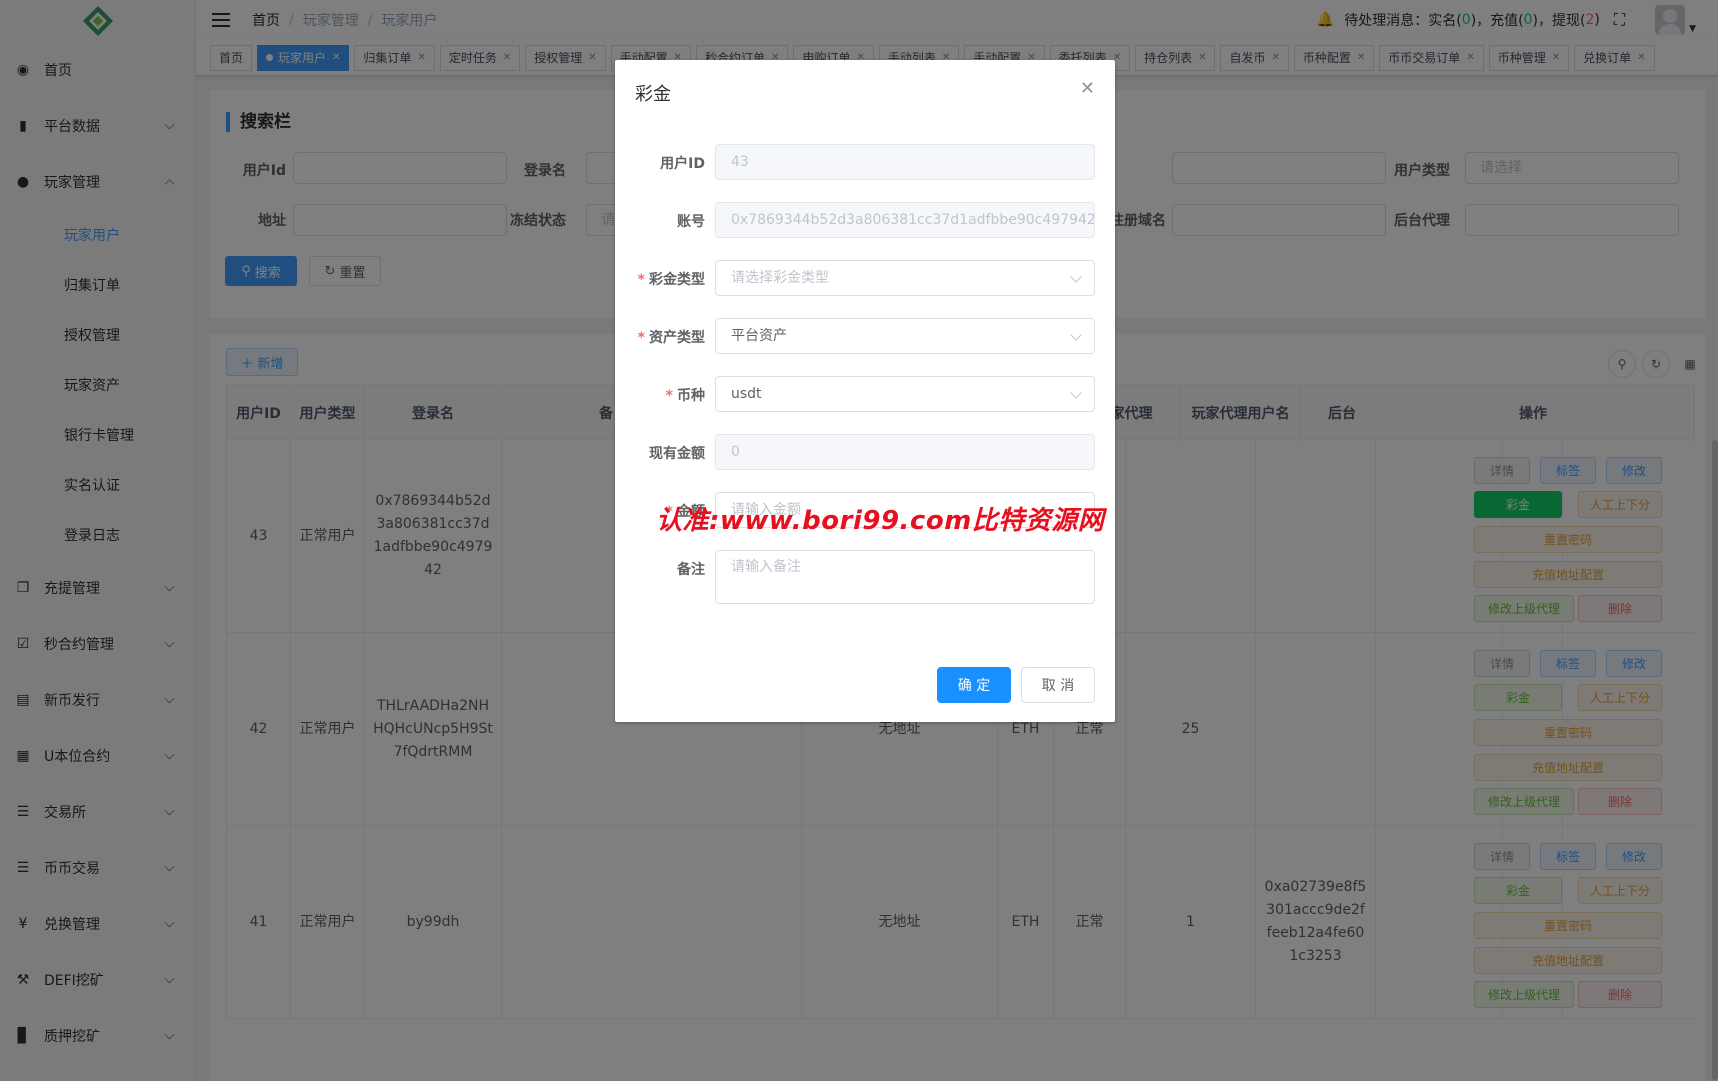 The height and width of the screenshot is (1081, 1718). What do you see at coordinates (905, 162) in the screenshot?
I see `userid-field: 43` at bounding box center [905, 162].